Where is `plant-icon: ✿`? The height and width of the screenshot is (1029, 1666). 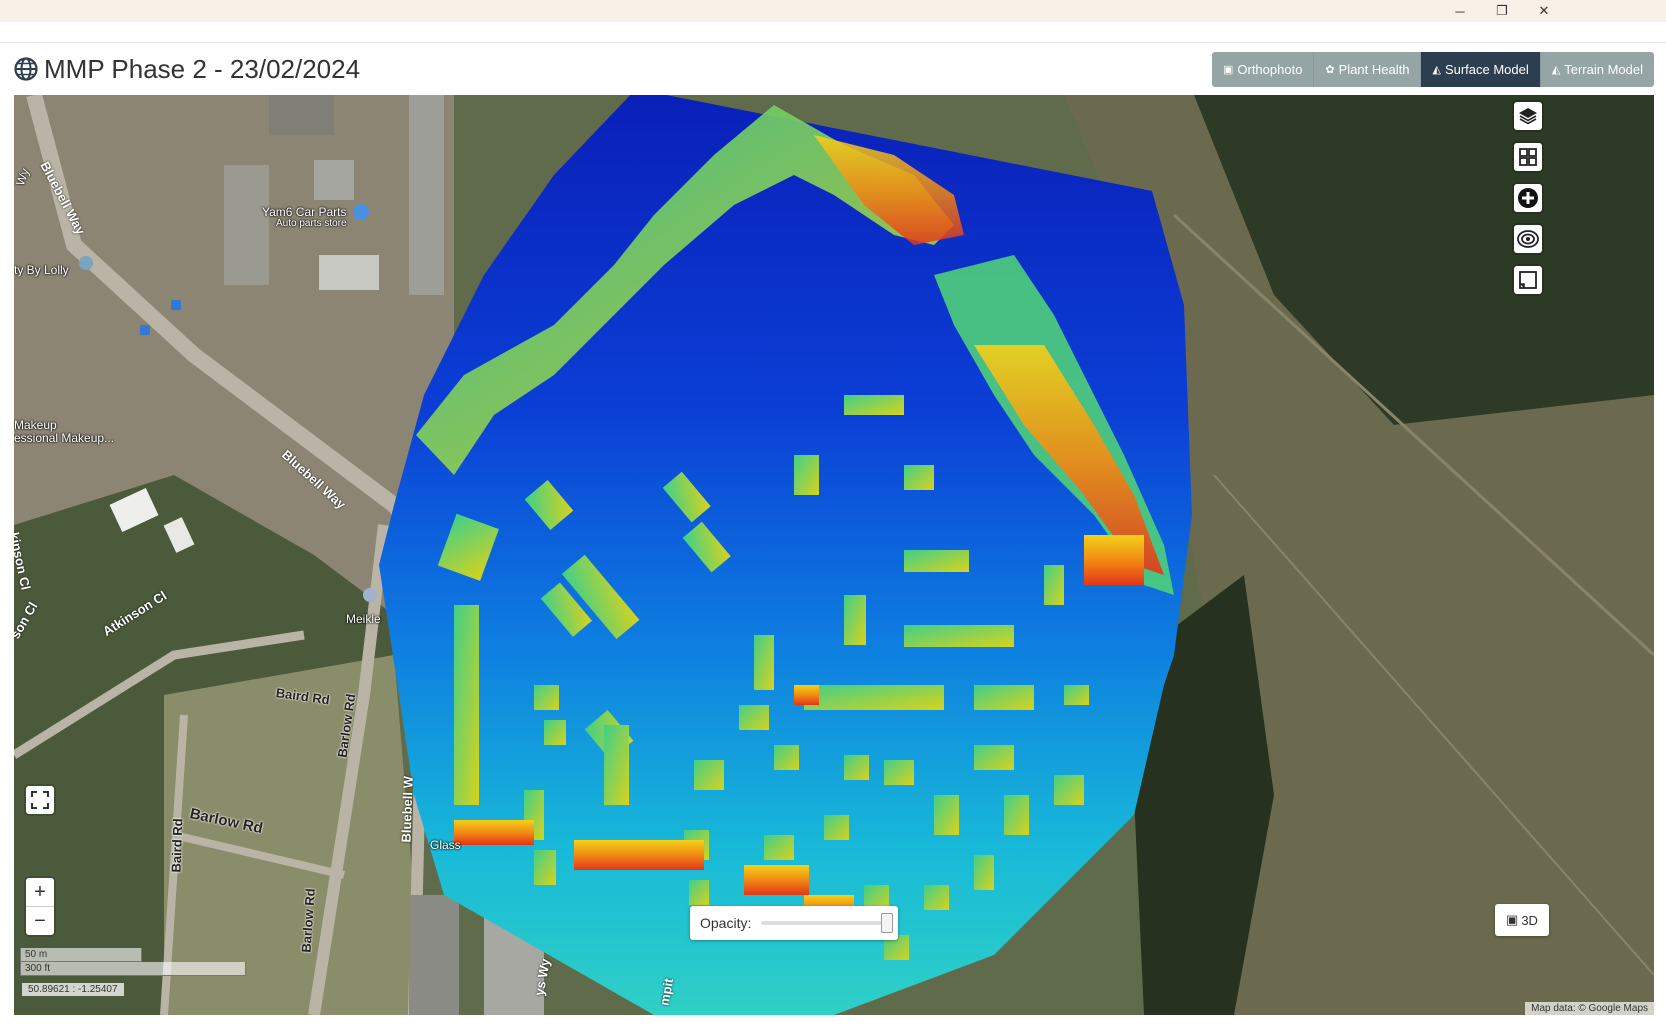 plant-icon: ✿ is located at coordinates (1330, 70).